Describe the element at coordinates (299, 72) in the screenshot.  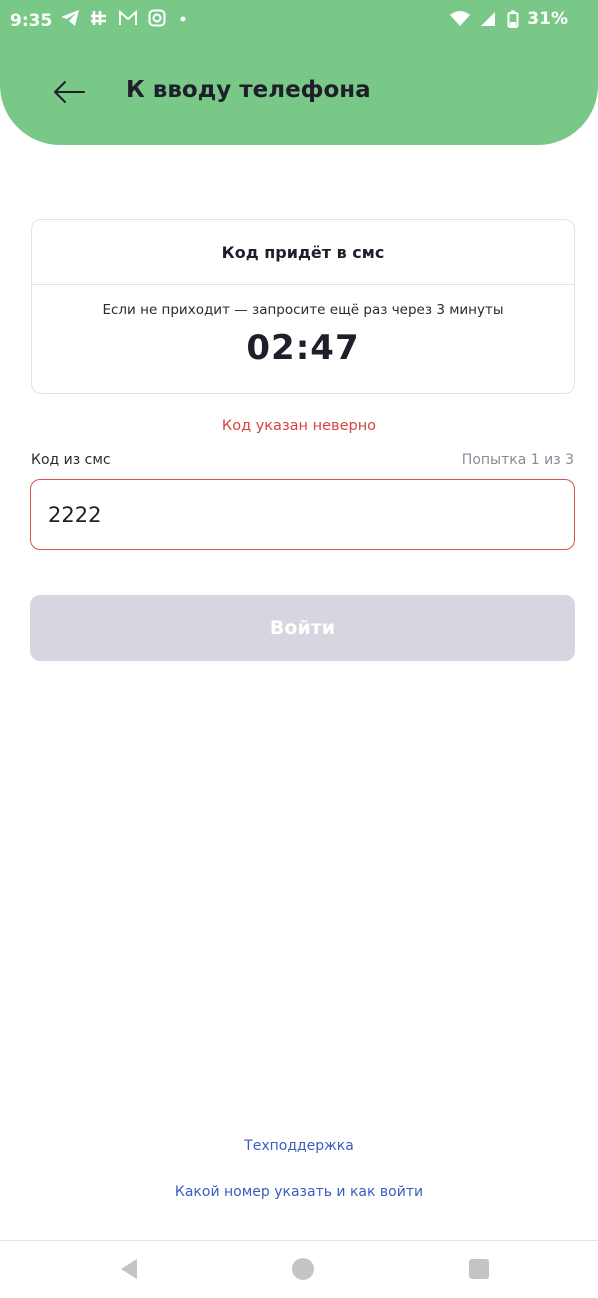
I see `app-header: 9:35 31% К вводу телефона` at that location.